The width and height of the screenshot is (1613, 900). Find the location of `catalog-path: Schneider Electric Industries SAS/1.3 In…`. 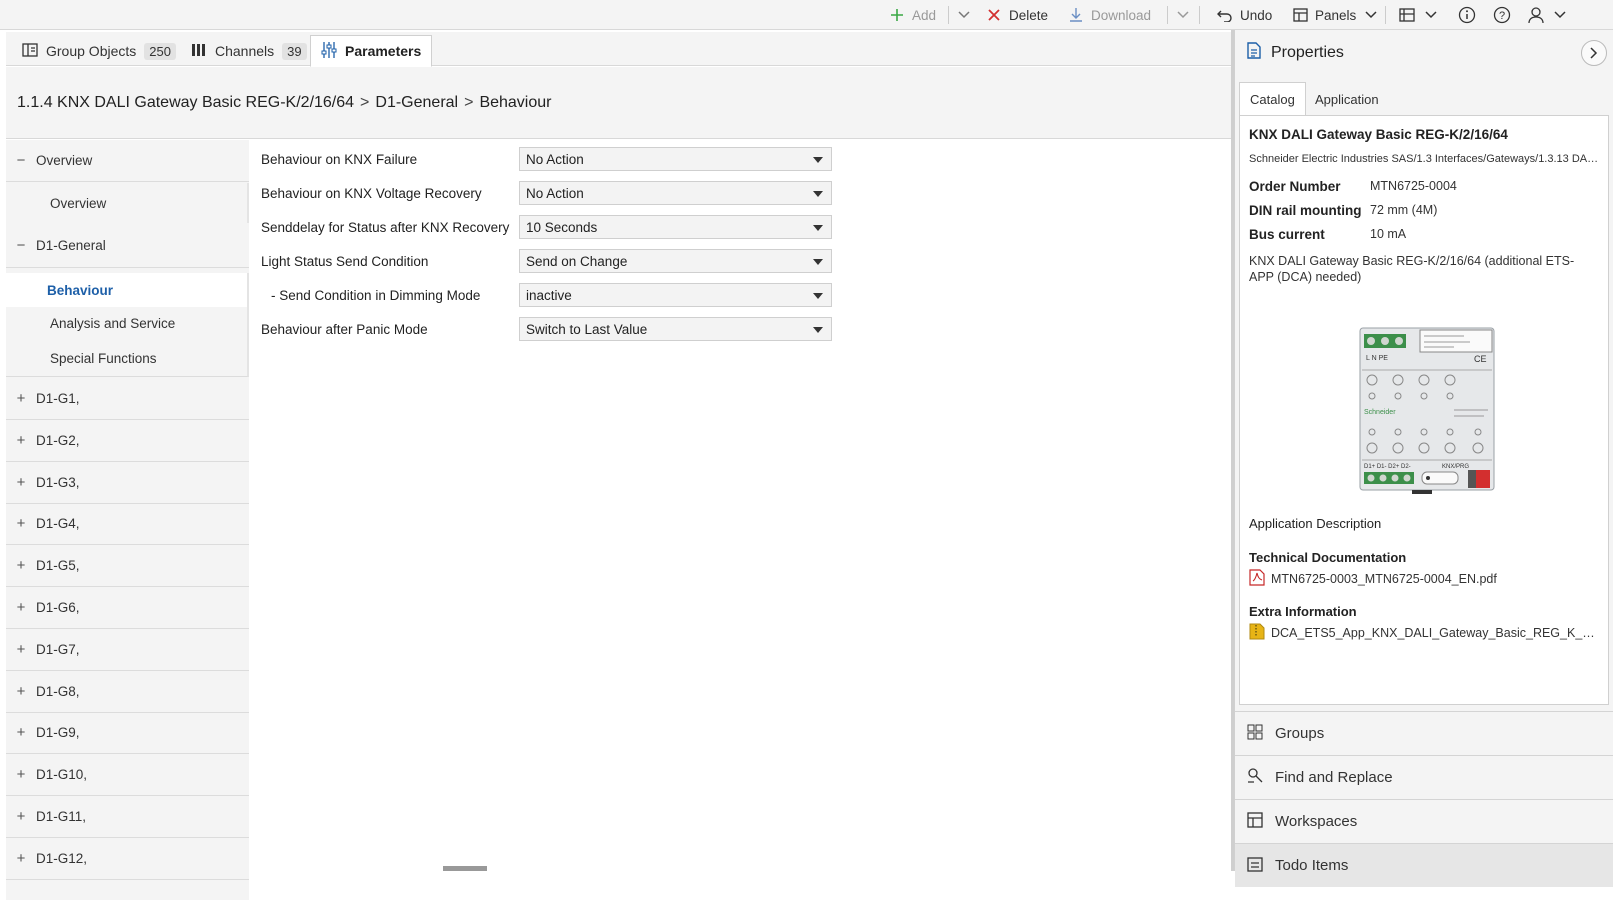

catalog-path: Schneider Electric Industries SAS/1.3 In… is located at coordinates (1425, 159).